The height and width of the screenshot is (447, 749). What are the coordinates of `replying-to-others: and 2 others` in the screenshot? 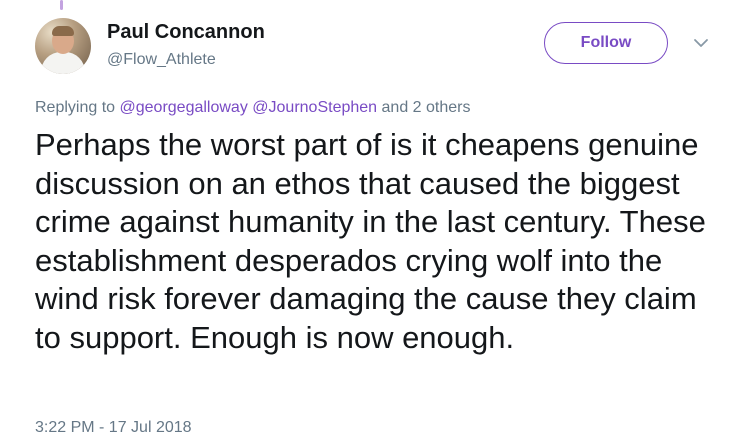 It's located at (426, 107).